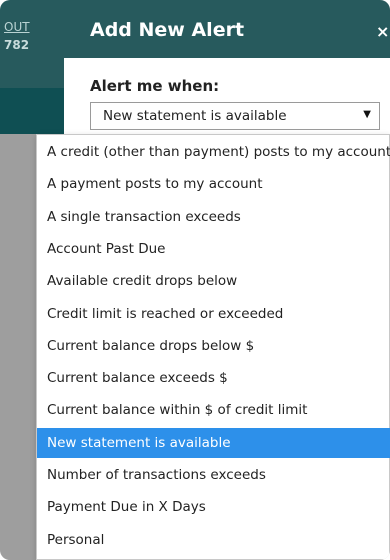 Image resolution: width=390 pixels, height=560 pixels. What do you see at coordinates (17, 45) in the screenshot?
I see `background-account-digits: 782` at bounding box center [17, 45].